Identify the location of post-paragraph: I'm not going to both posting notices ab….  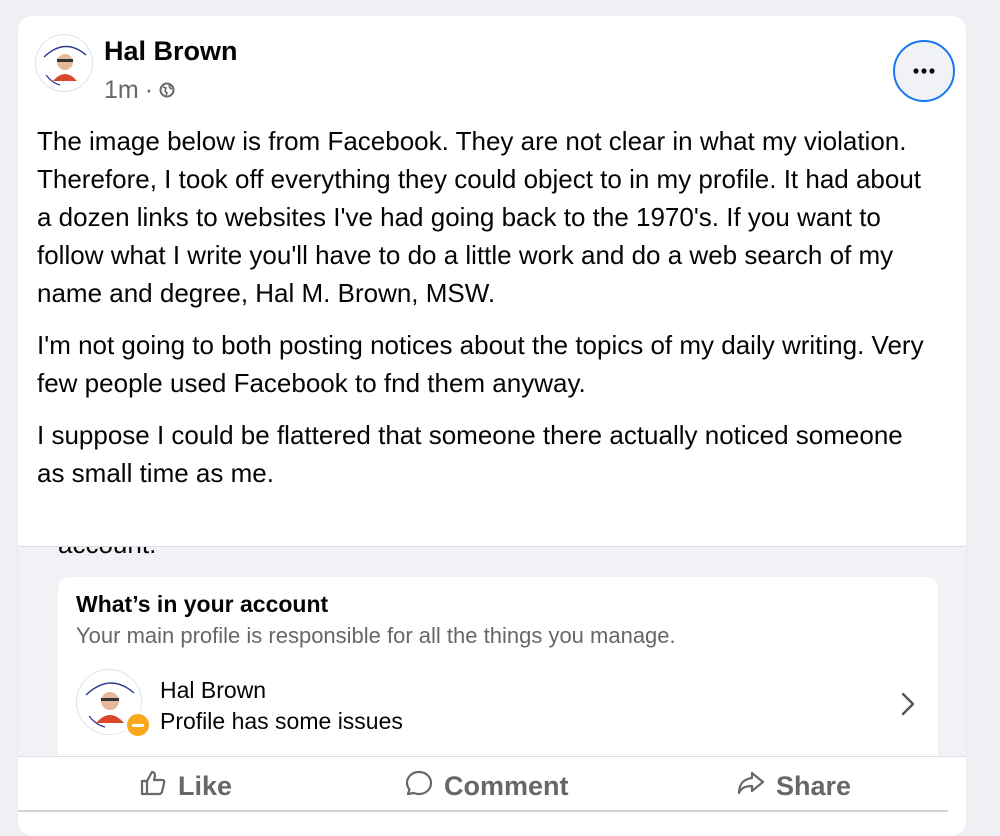
(480, 364).